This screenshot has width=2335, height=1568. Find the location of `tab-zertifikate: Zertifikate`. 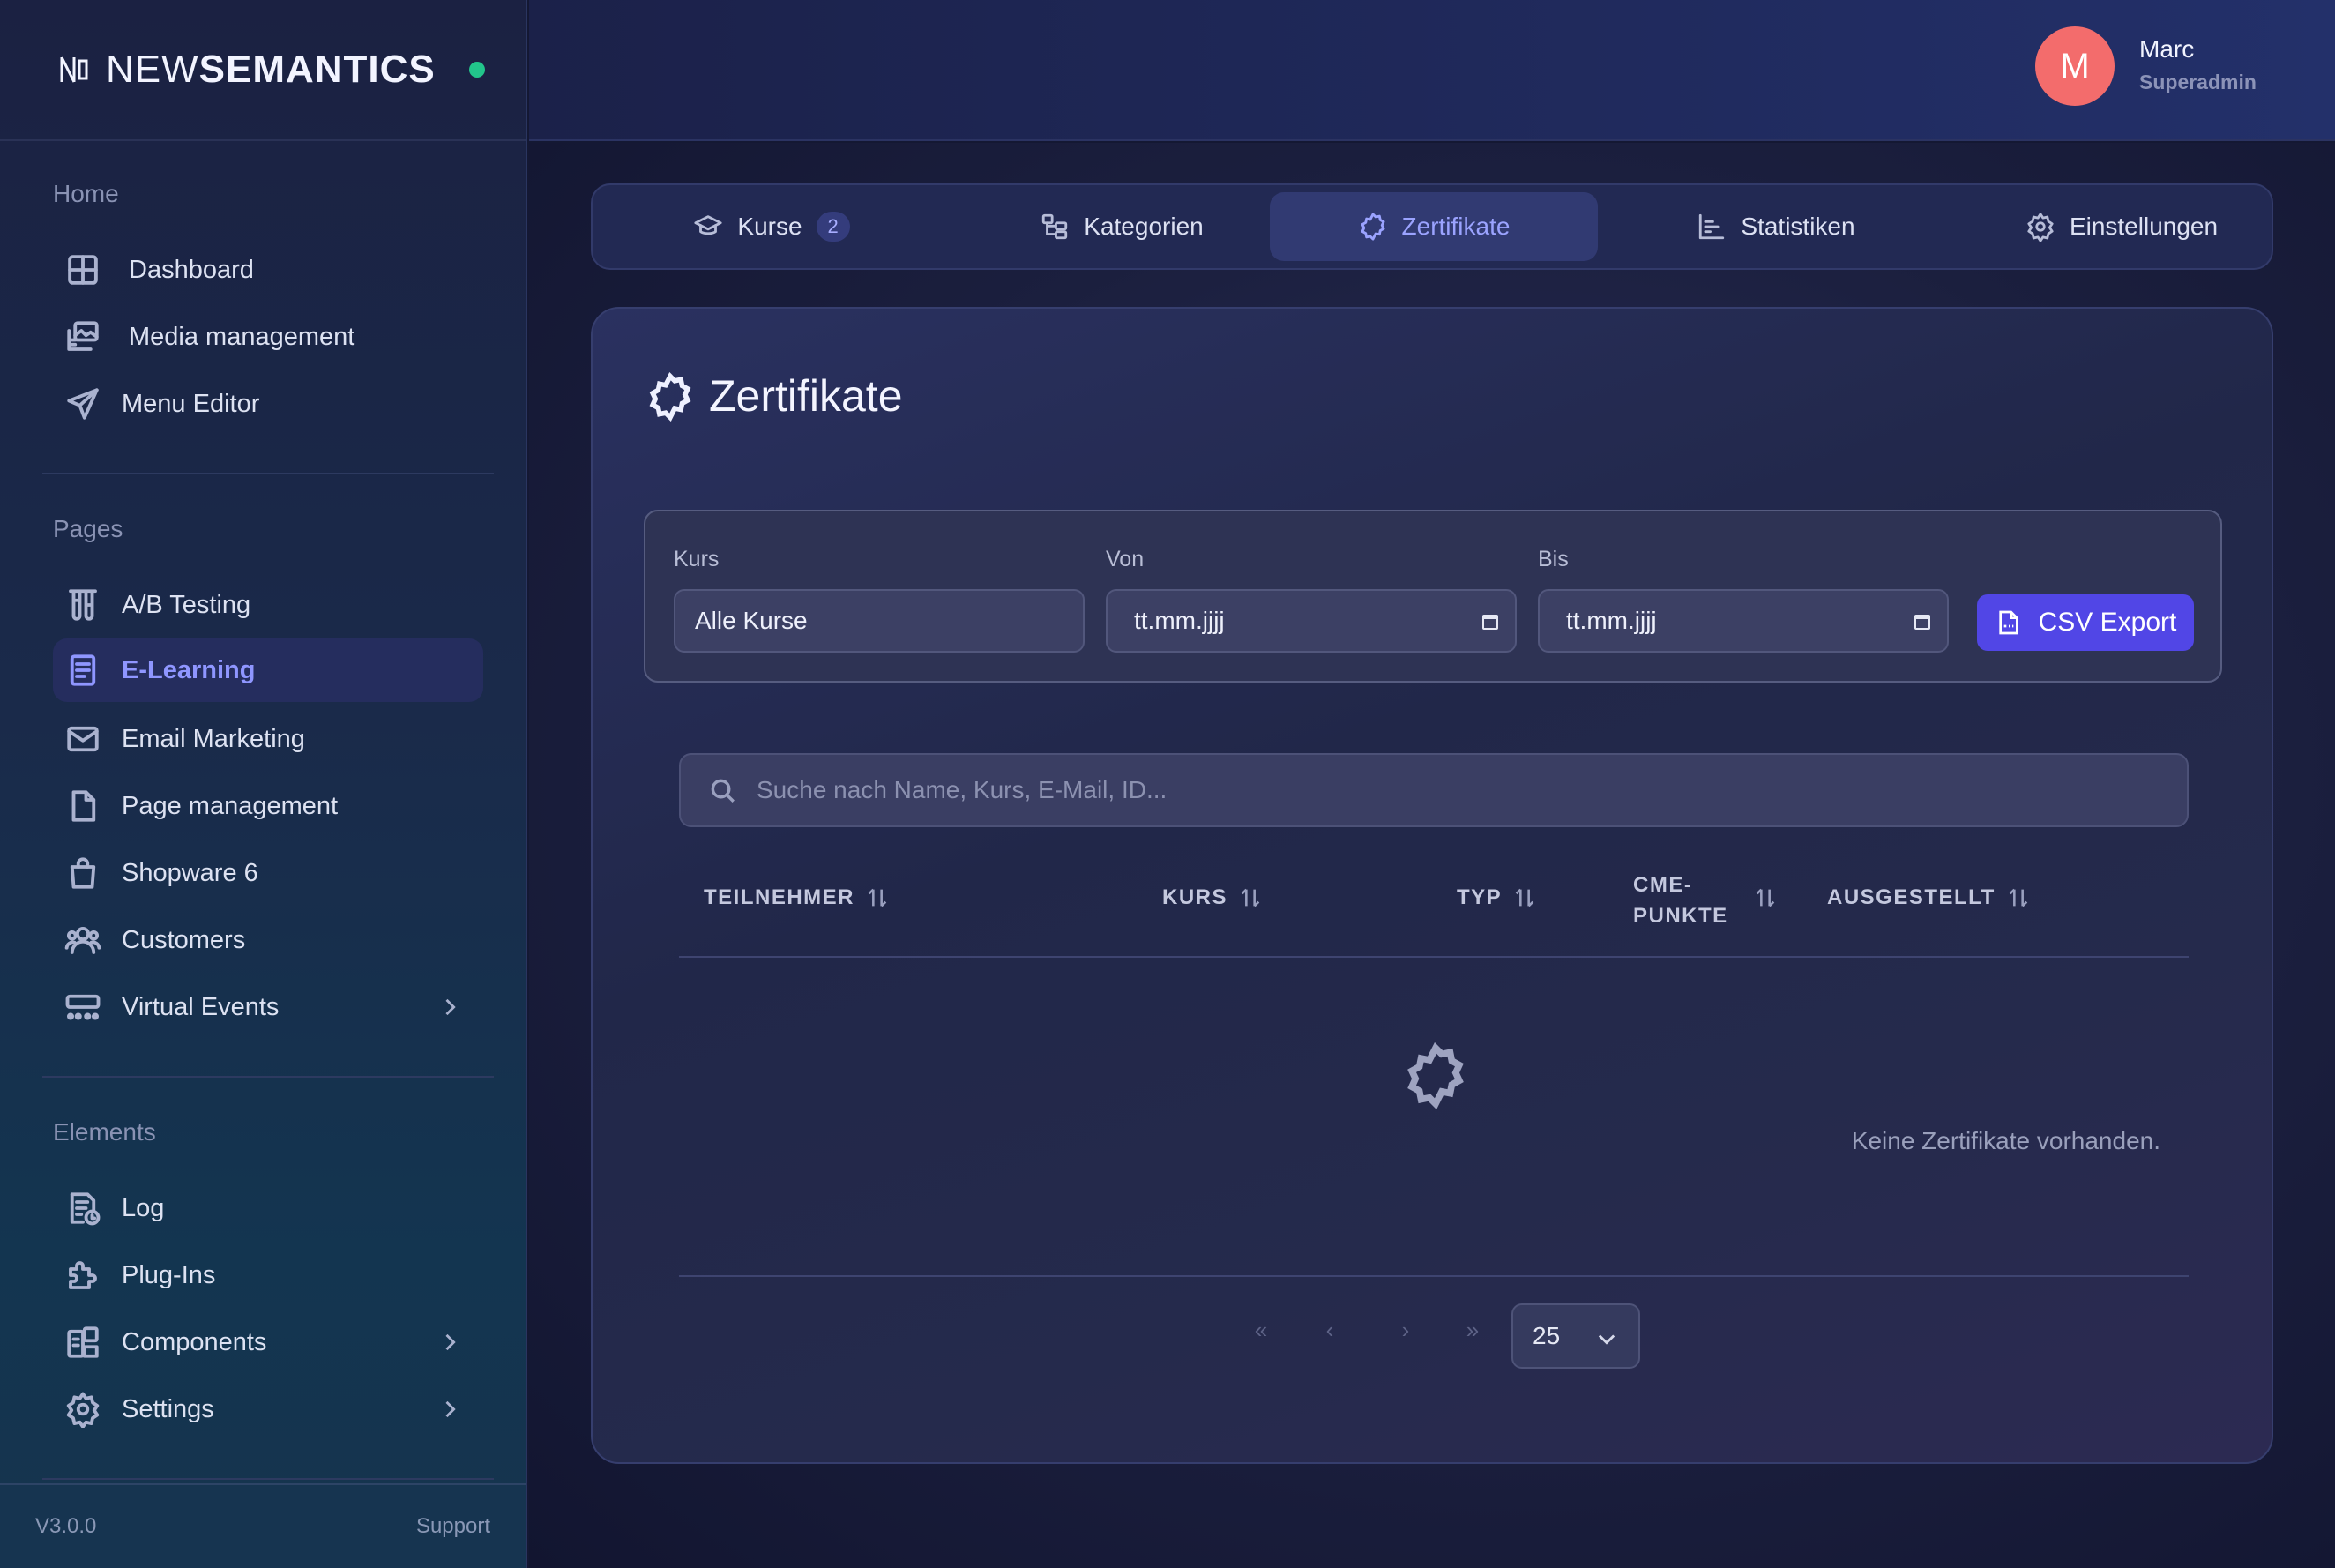

tab-zertifikate: Zertifikate is located at coordinates (1434, 226).